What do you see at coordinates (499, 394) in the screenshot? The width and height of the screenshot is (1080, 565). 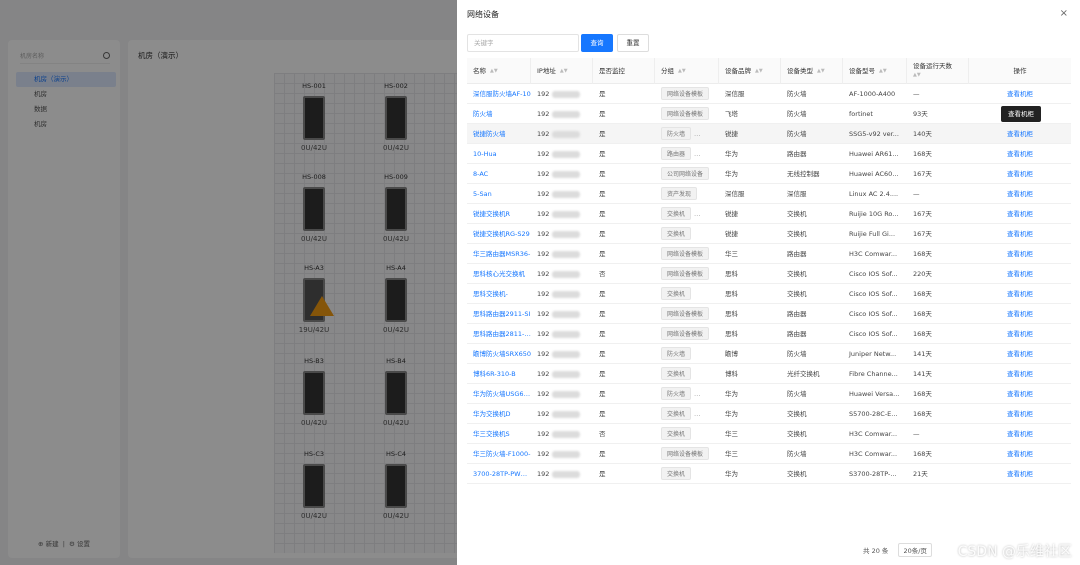 I see `device-name-link: 华为防火墙USG630` at bounding box center [499, 394].